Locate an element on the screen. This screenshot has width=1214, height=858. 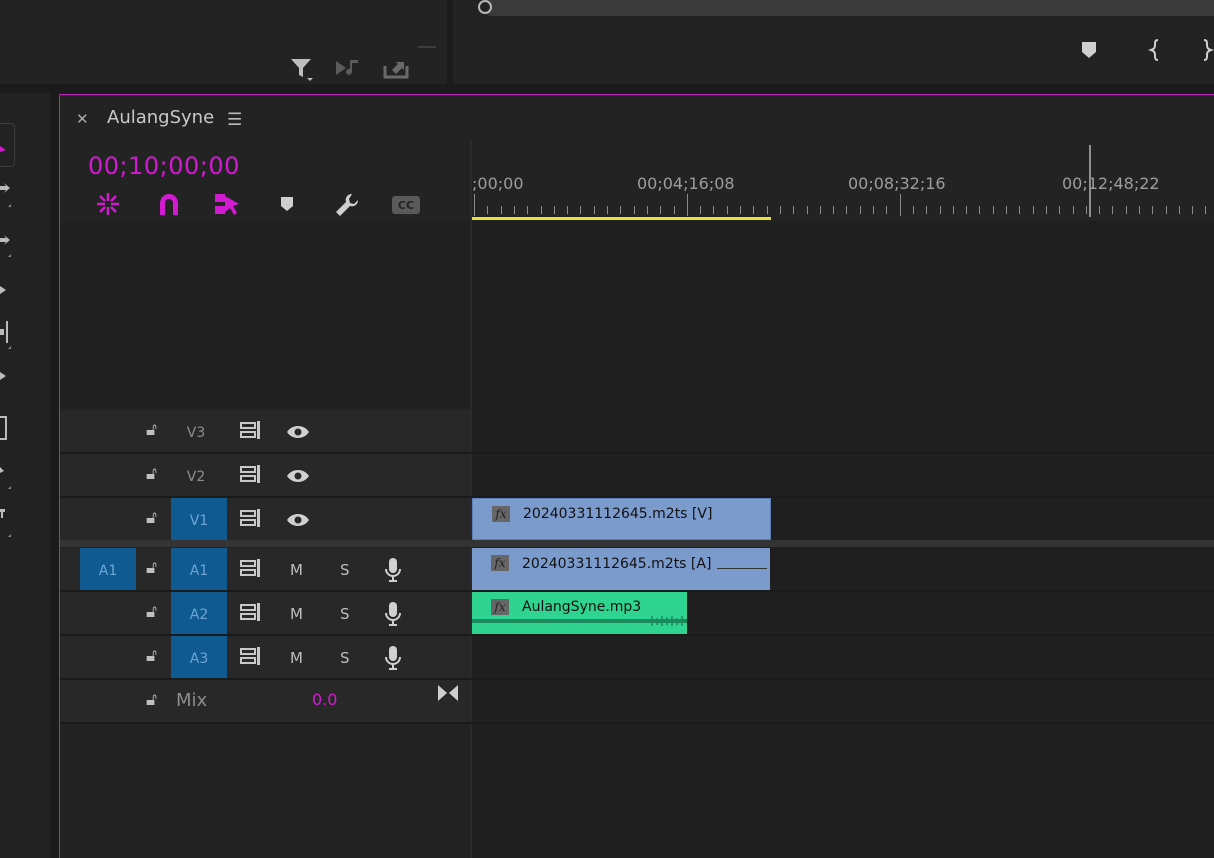
filter-icon is located at coordinates (302, 69).